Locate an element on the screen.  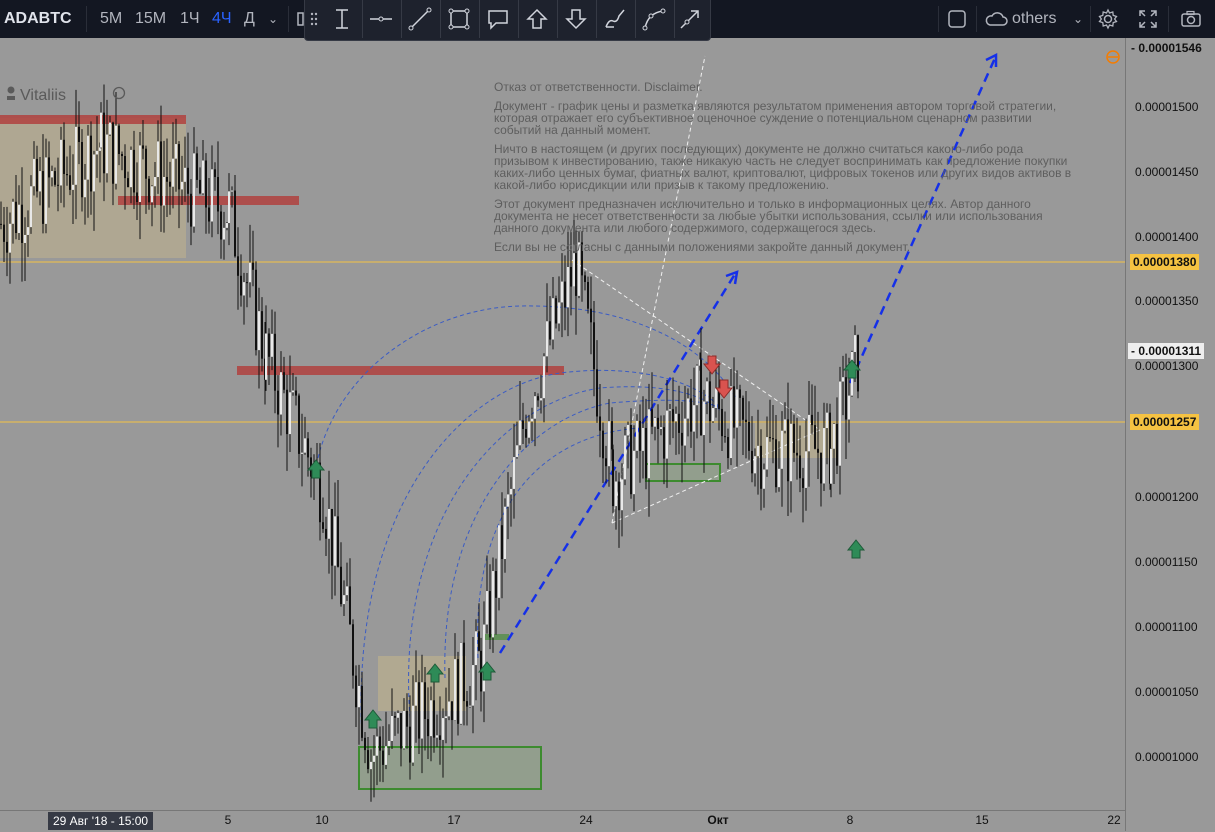
author-watermark: Vitaliis is located at coordinates (66, 95).